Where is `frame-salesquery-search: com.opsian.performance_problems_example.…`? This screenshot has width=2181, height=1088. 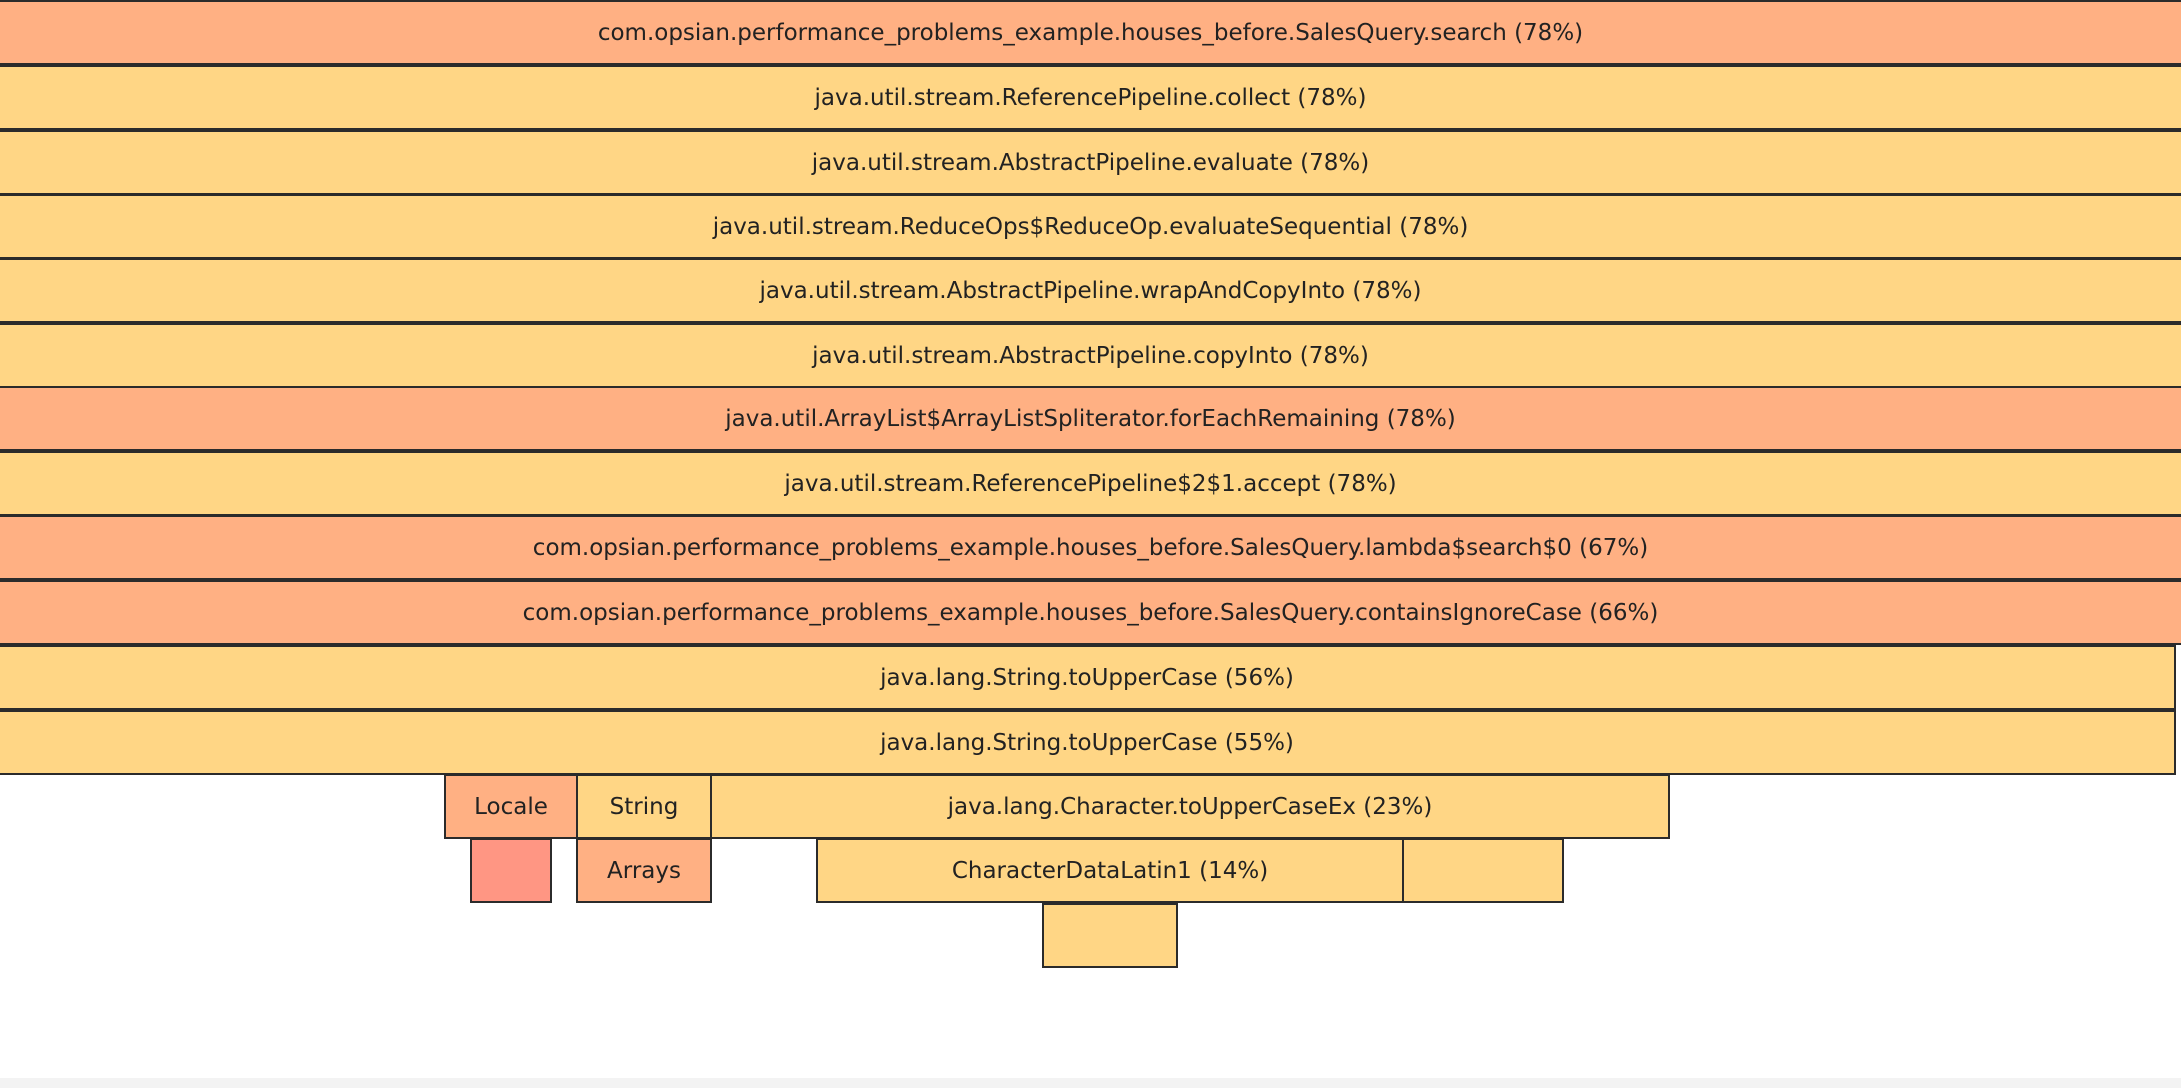
frame-salesquery-search: com.opsian.performance_problems_example.… is located at coordinates (1090, 32).